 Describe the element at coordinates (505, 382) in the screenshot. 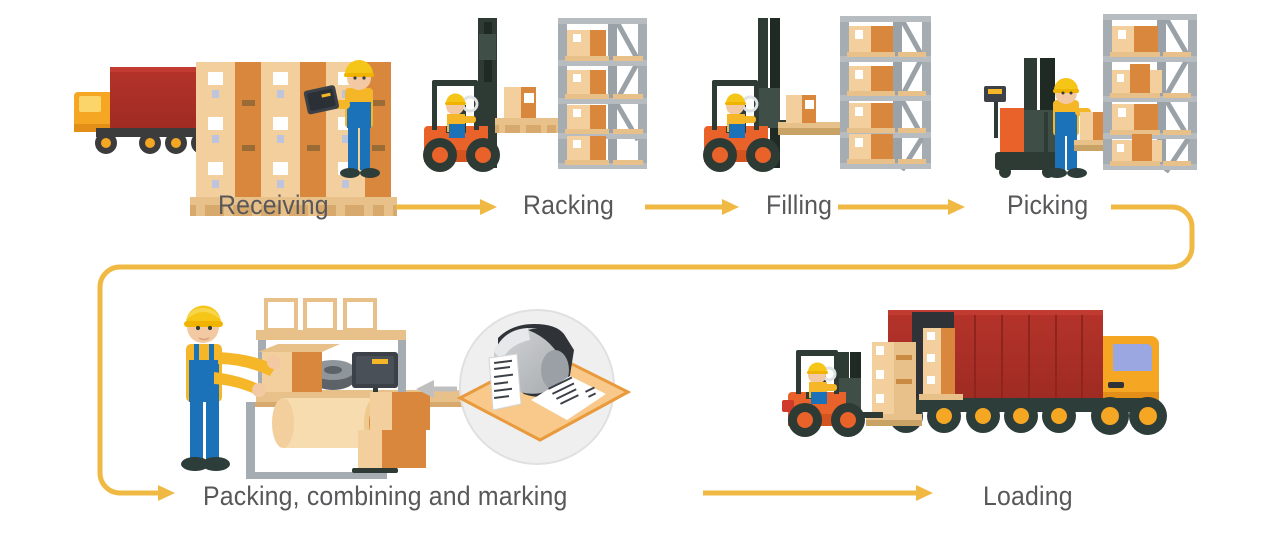

I see `printed-label-strip` at that location.